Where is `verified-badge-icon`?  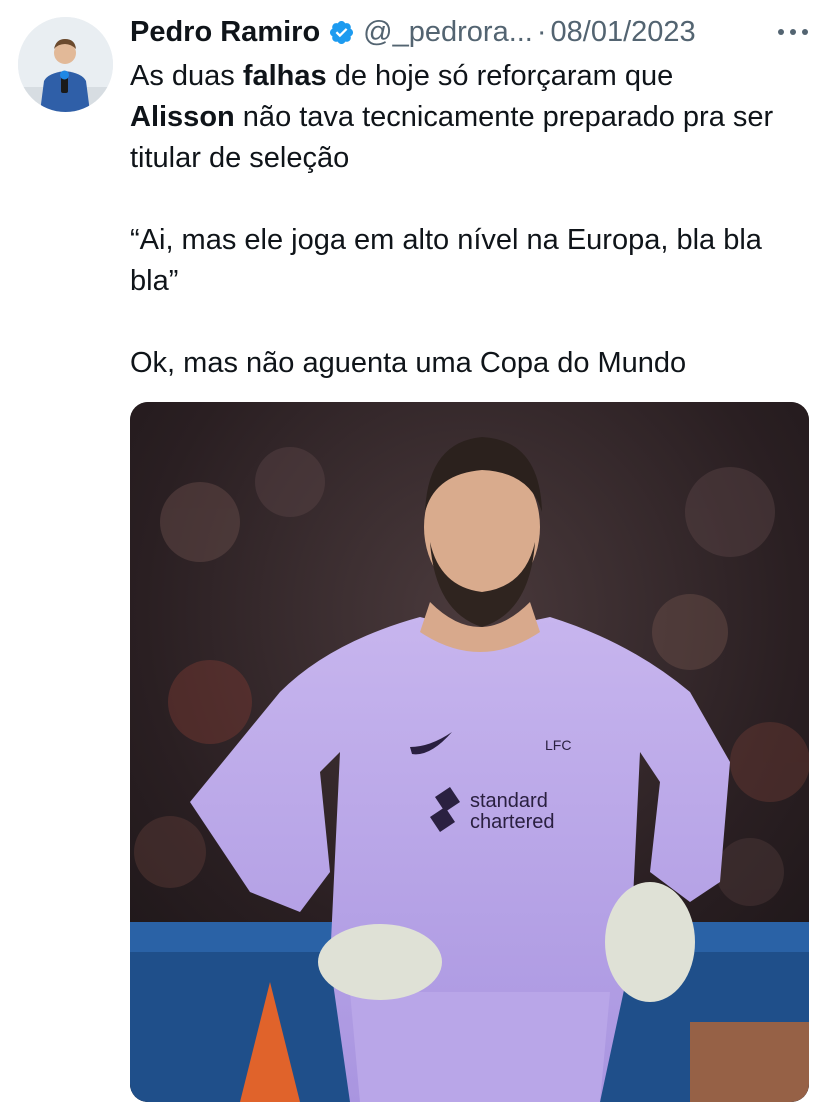 verified-badge-icon is located at coordinates (342, 32).